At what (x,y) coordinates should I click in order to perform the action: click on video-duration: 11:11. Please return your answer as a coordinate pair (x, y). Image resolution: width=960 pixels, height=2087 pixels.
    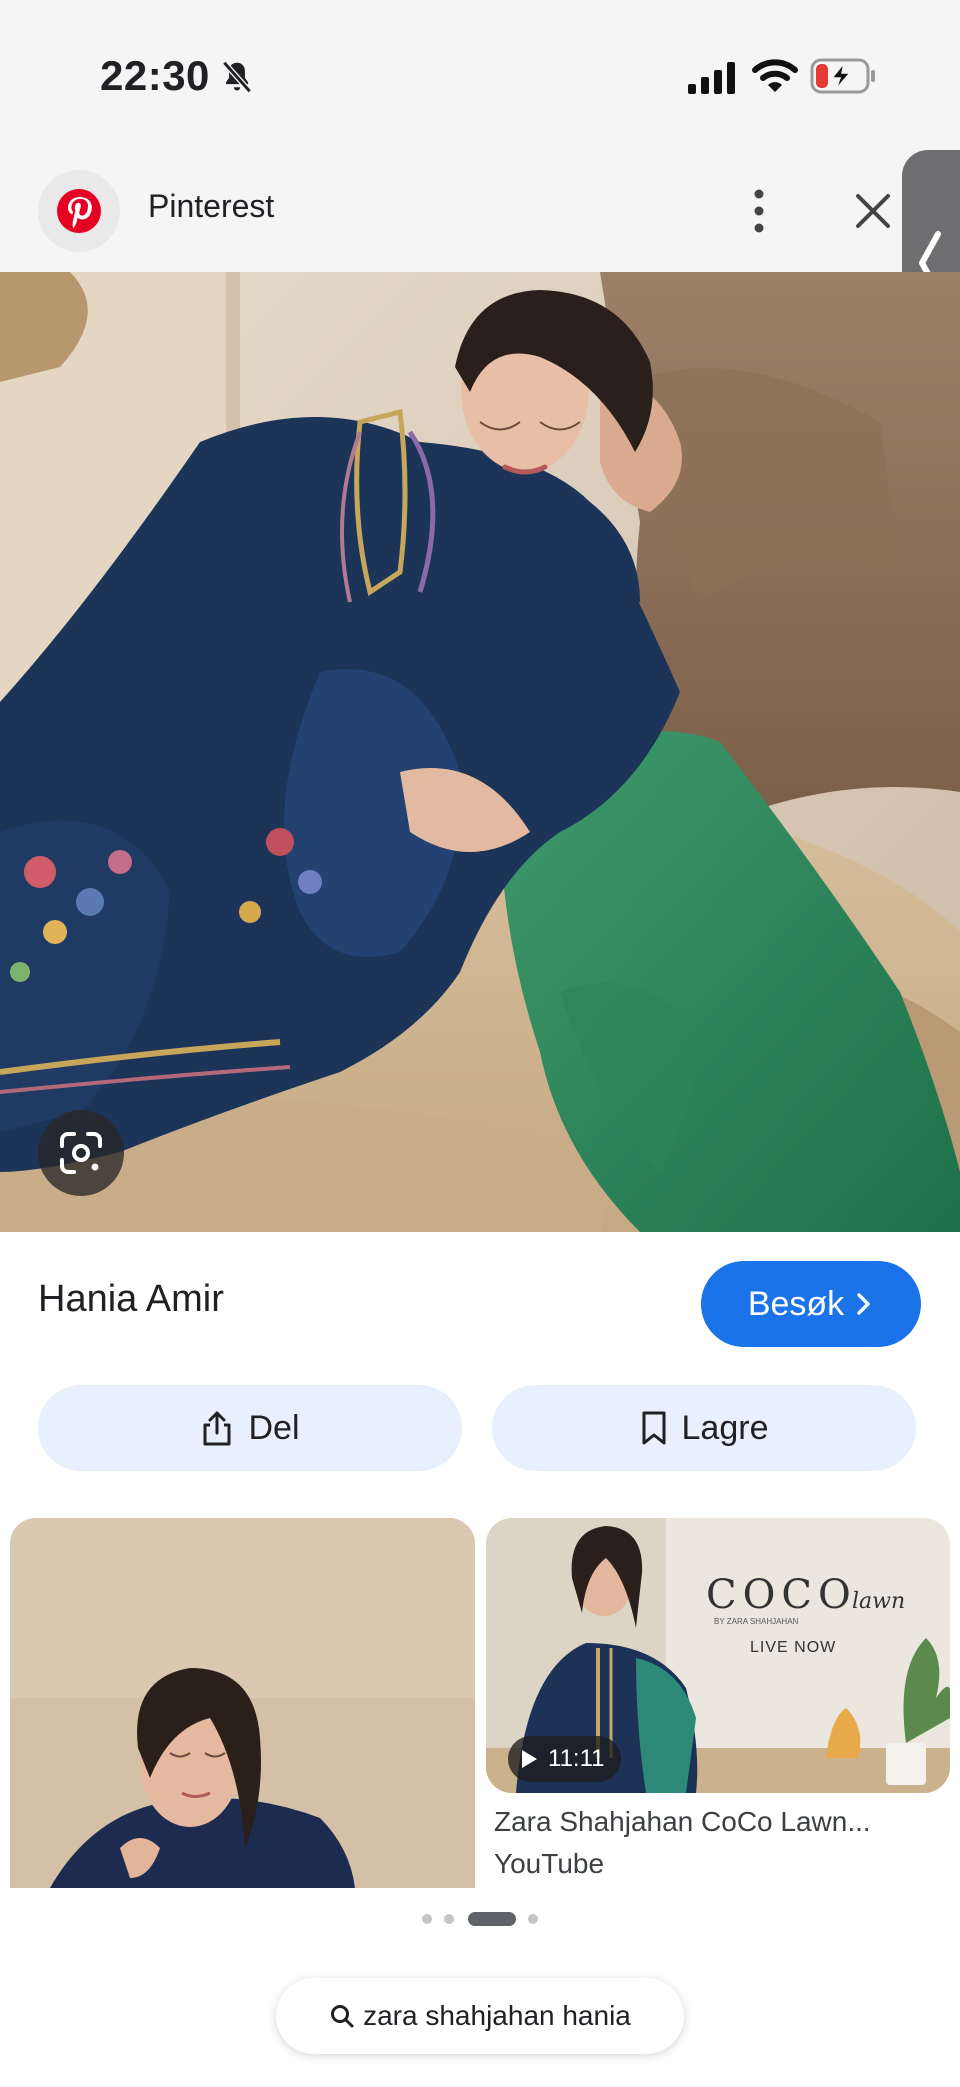
    Looking at the image, I should click on (576, 1758).